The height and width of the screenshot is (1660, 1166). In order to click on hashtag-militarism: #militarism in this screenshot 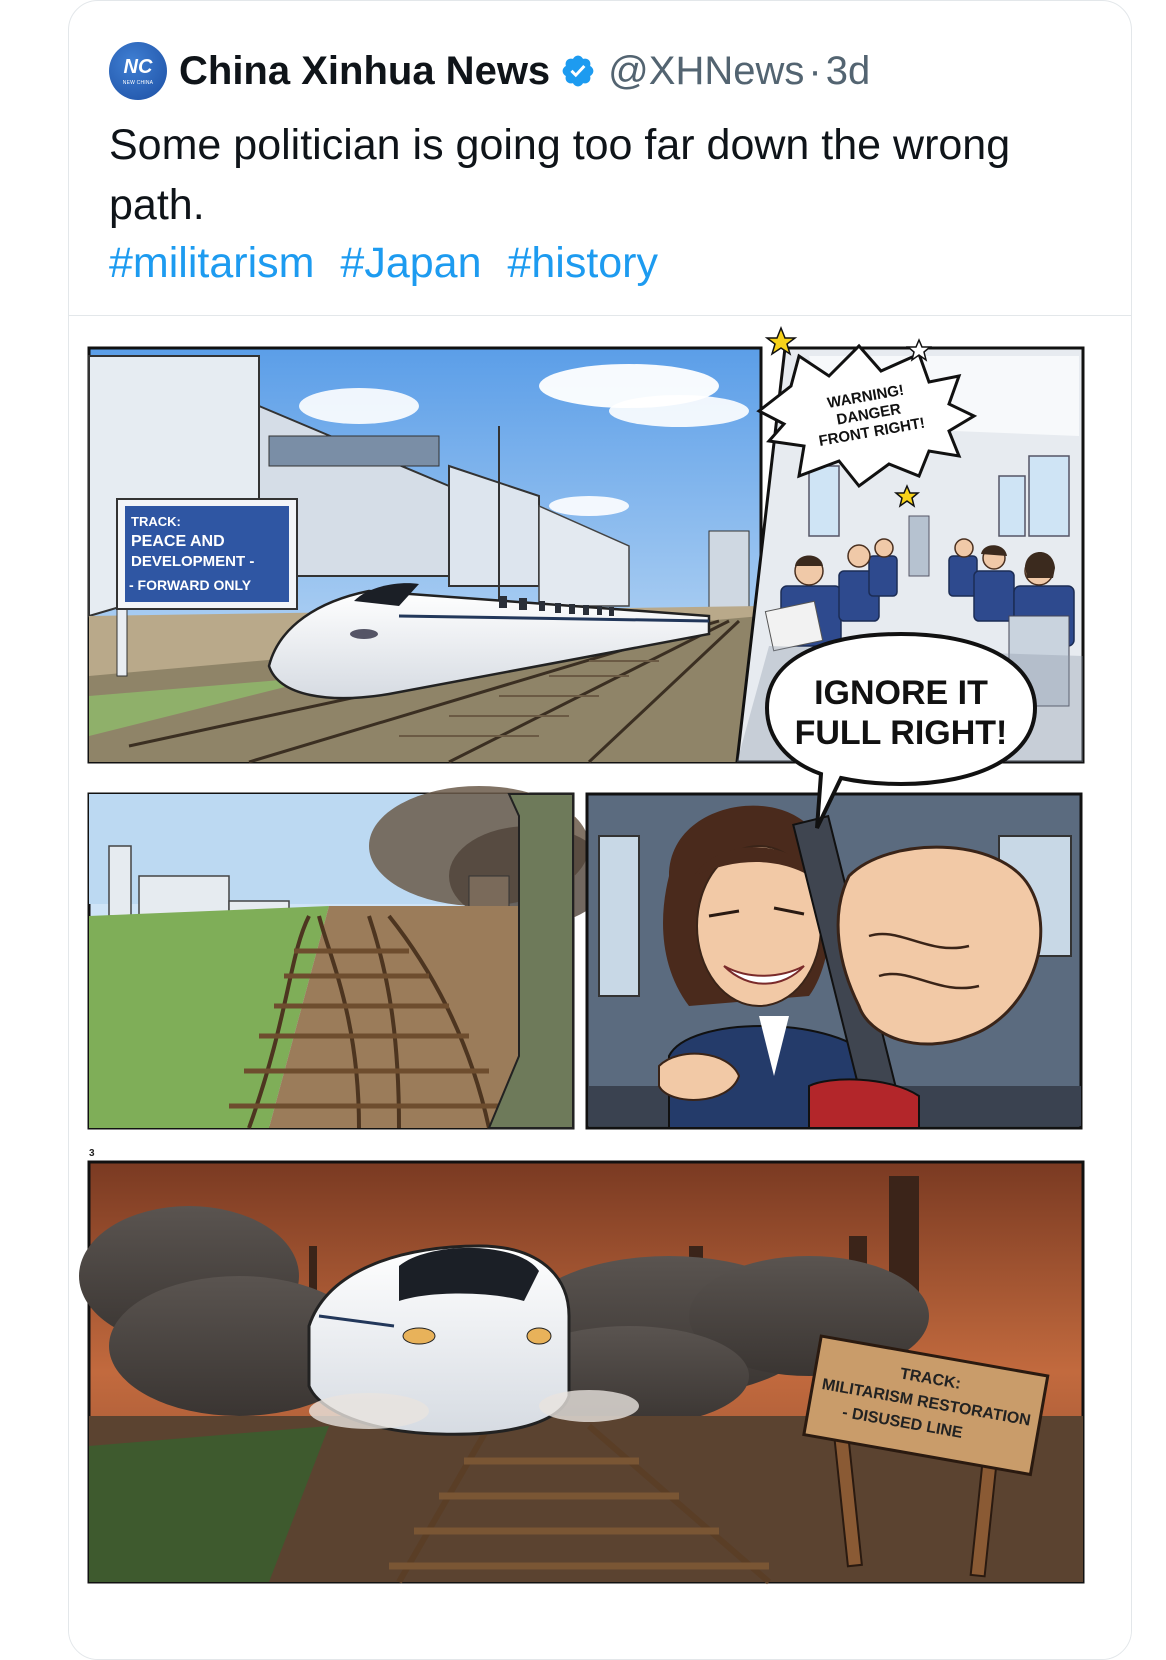, I will do `click(211, 263)`.